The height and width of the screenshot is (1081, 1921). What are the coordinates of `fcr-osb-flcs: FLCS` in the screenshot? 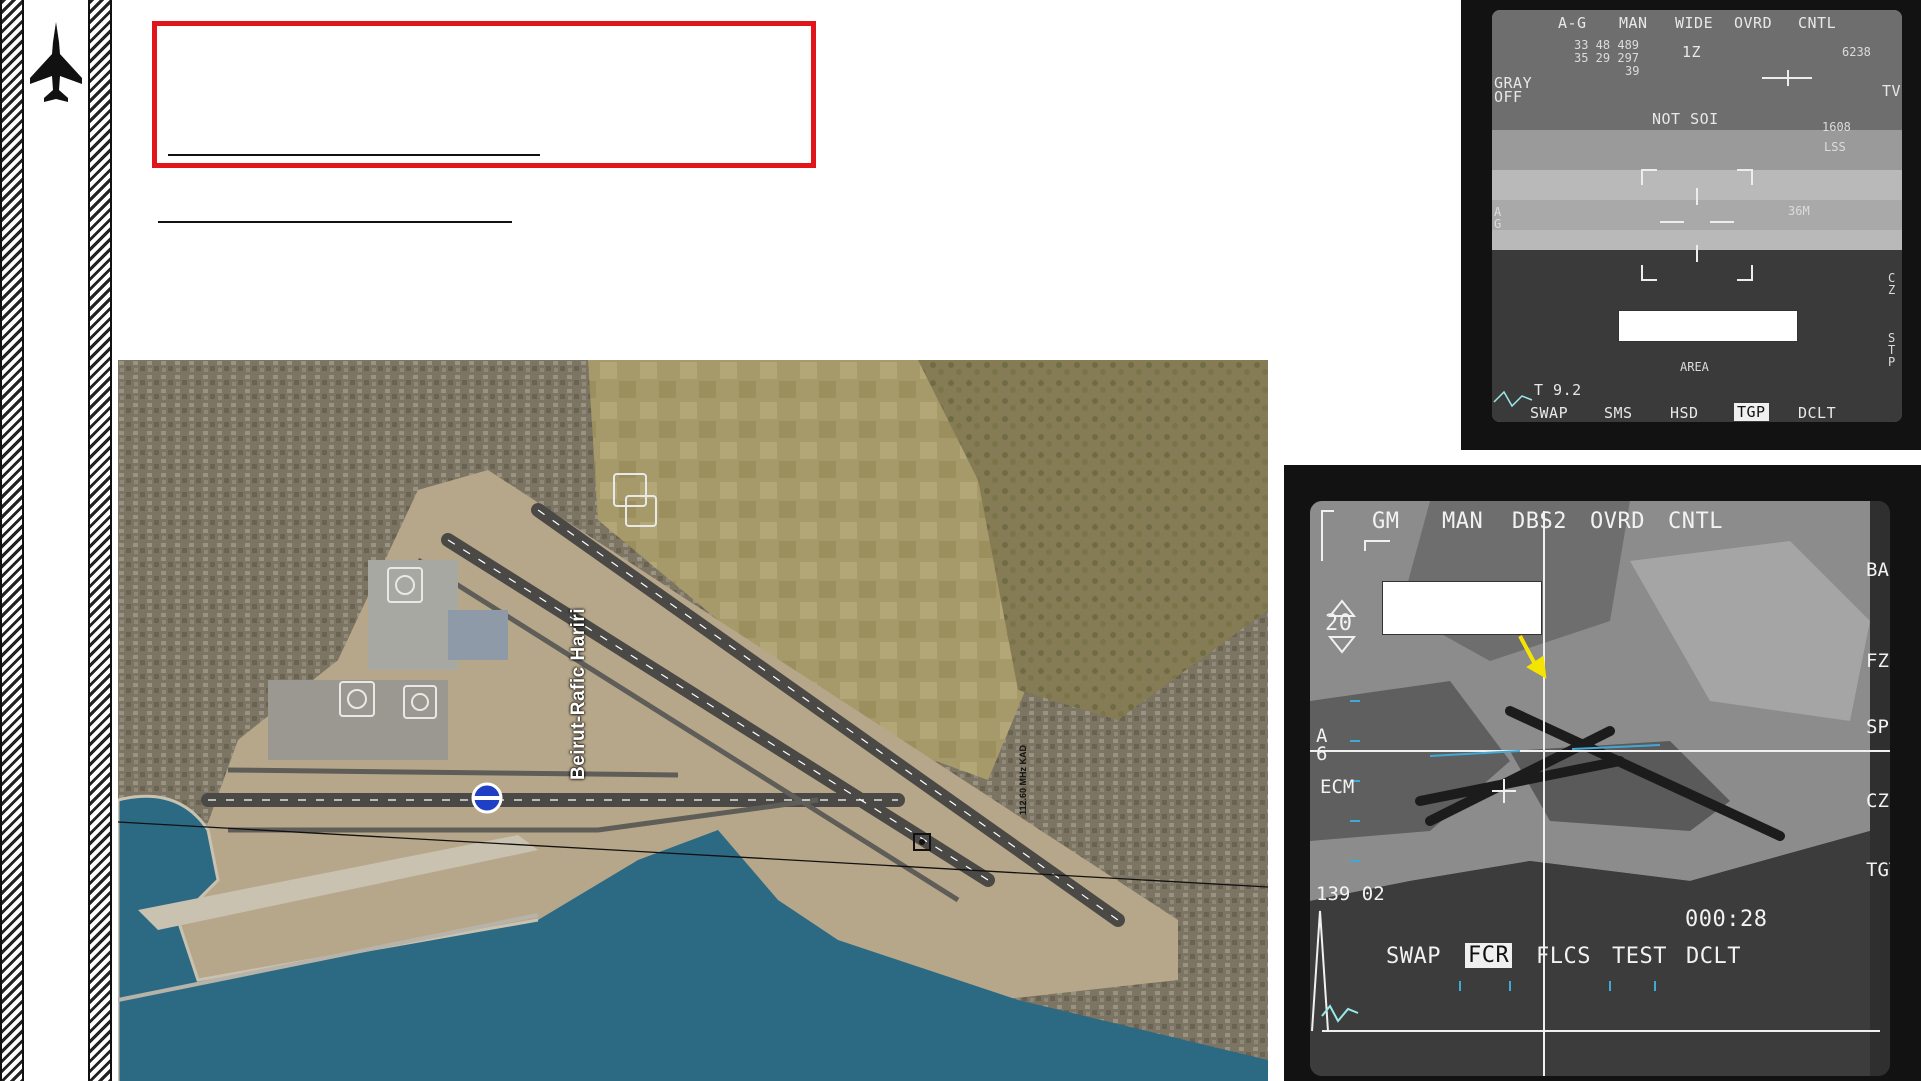 It's located at (1563, 956).